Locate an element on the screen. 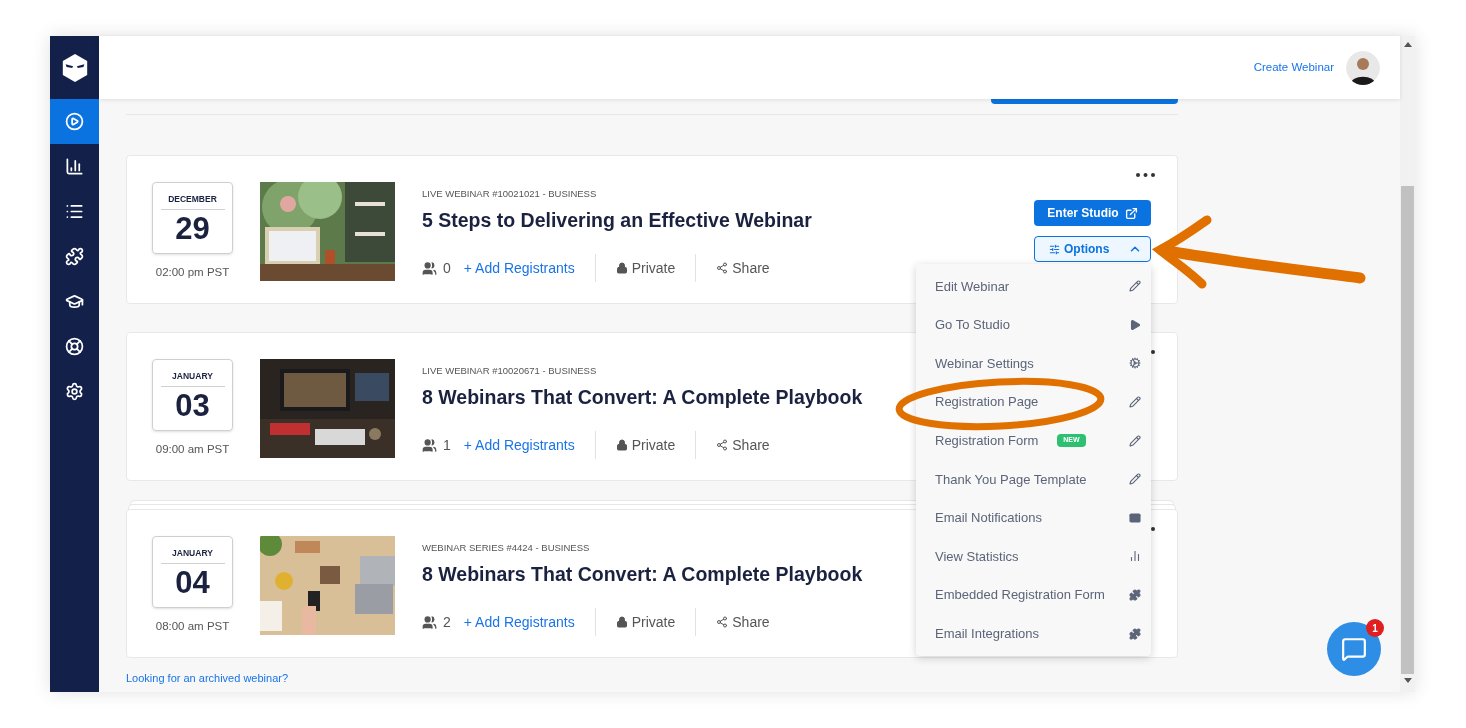 The width and height of the screenshot is (1466, 728). menu-item: Edit Webinar is located at coordinates (1033, 286).